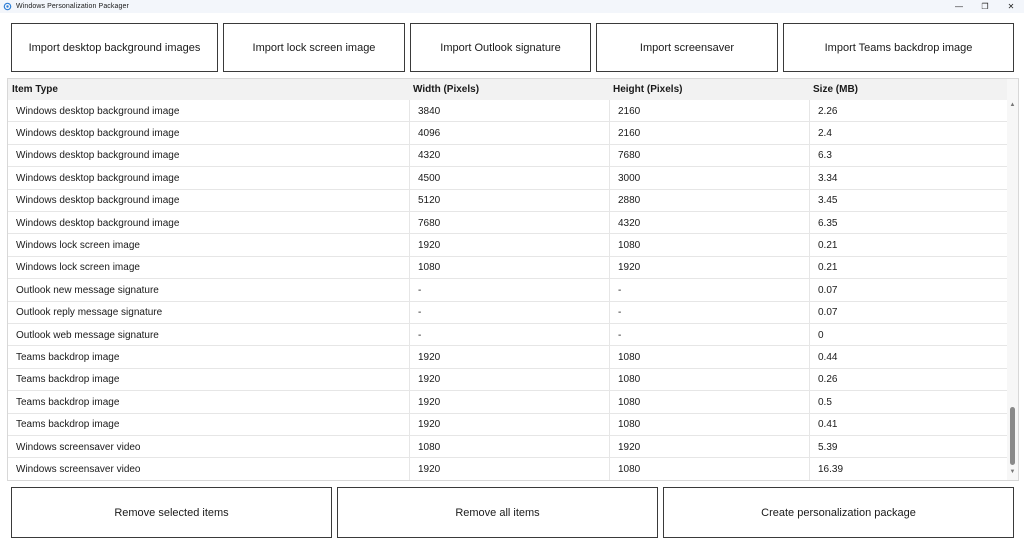 This screenshot has height=549, width=1024. What do you see at coordinates (507, 469) in the screenshot?
I see `table-row: Windows screensaver video 1920 1080 16.39` at bounding box center [507, 469].